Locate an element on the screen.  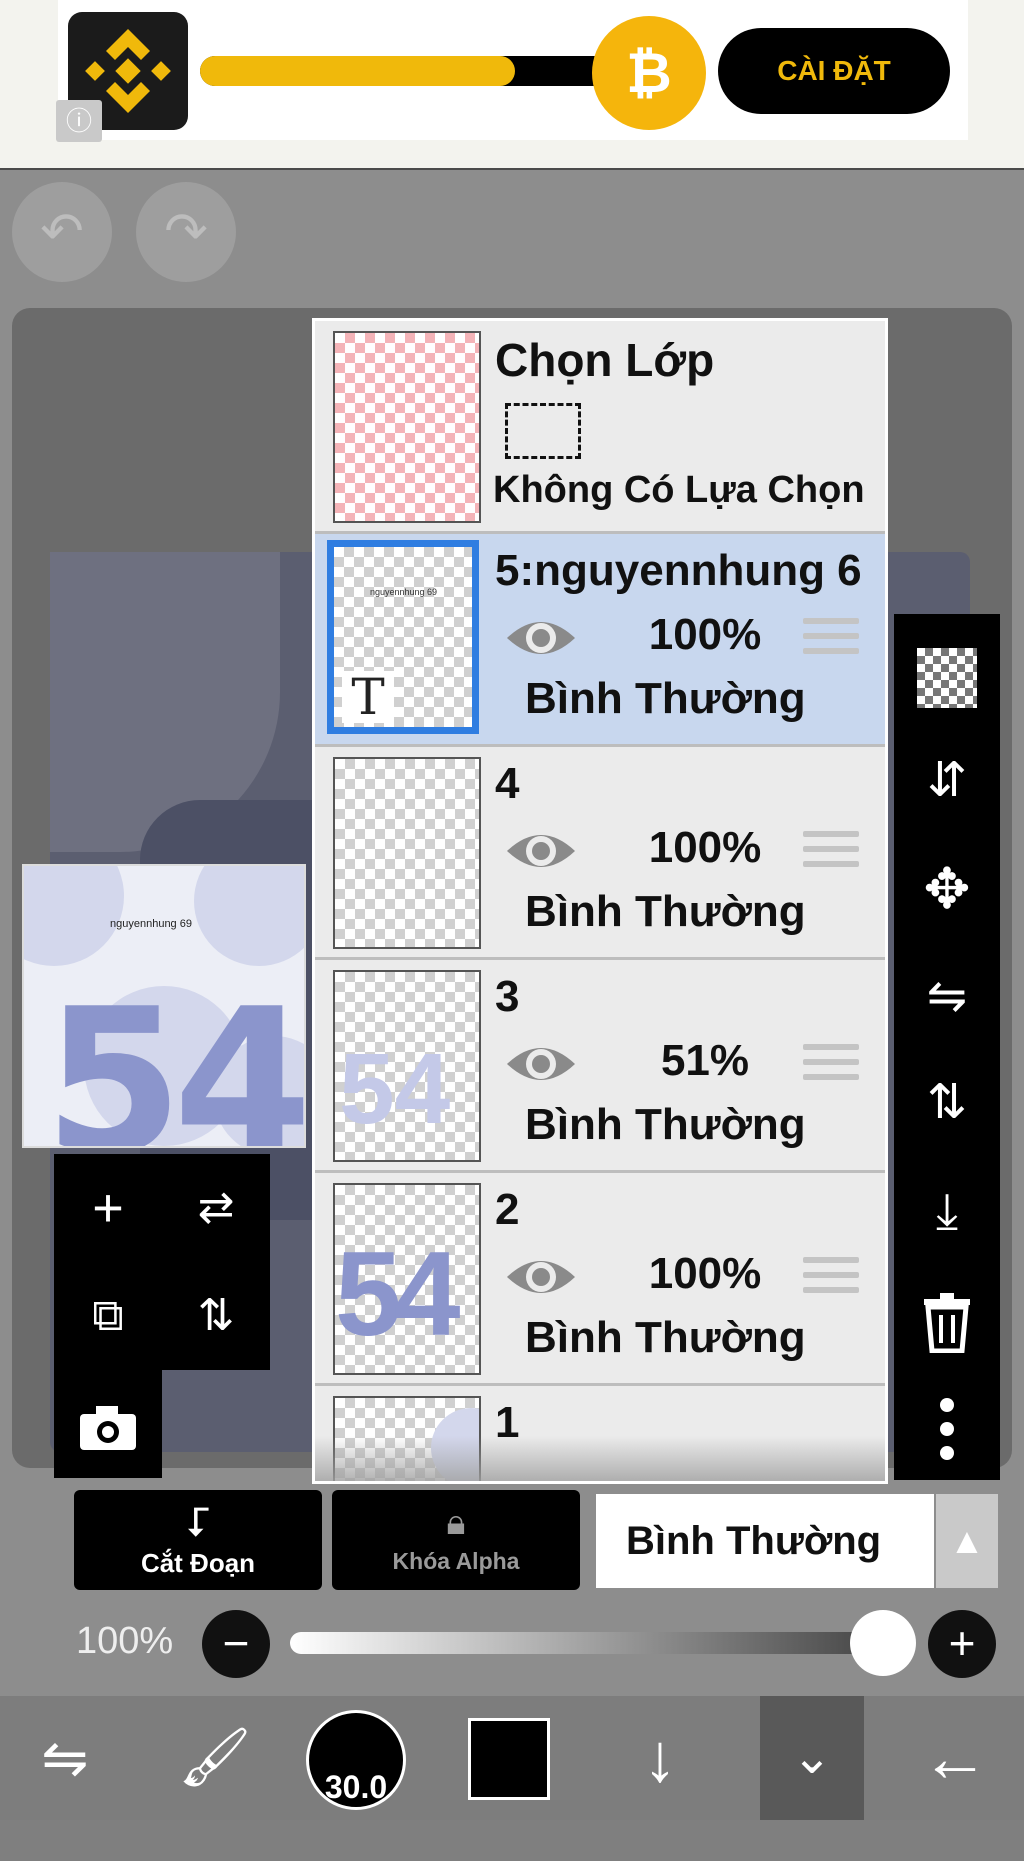
selection-layer-row: Chọn Lớp Không Có Lựa Chọn is located at coordinates (600, 427).